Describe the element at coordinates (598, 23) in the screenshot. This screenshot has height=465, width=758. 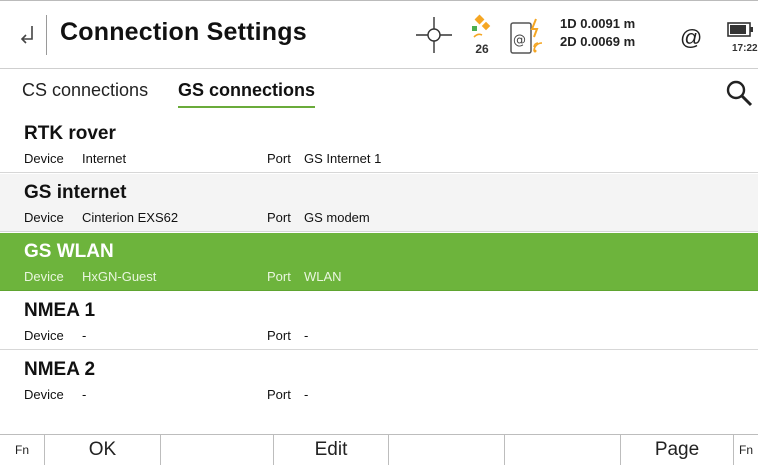
I see `accuracy-1d: 1D 0.0091 m` at that location.